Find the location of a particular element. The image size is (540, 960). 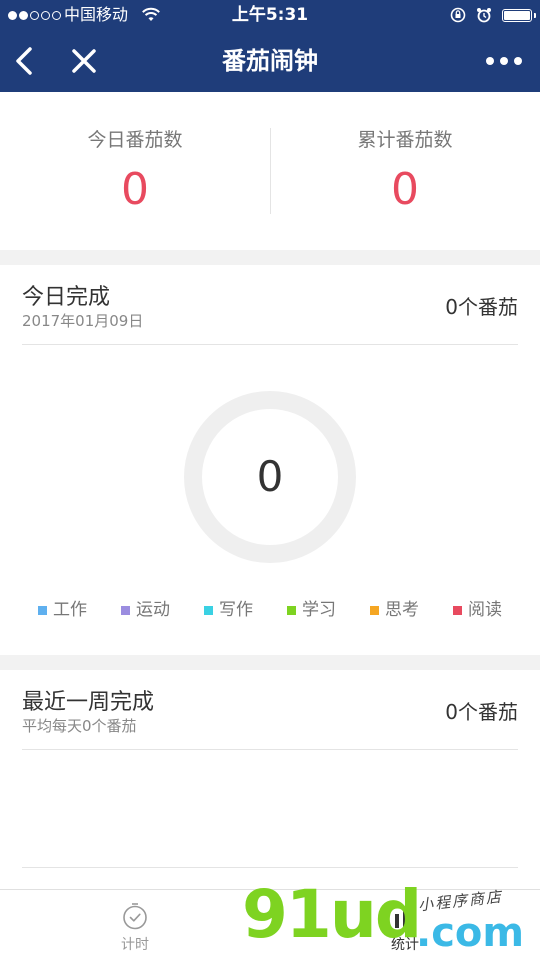

tab-timer-label: 计时 is located at coordinates (135, 945).